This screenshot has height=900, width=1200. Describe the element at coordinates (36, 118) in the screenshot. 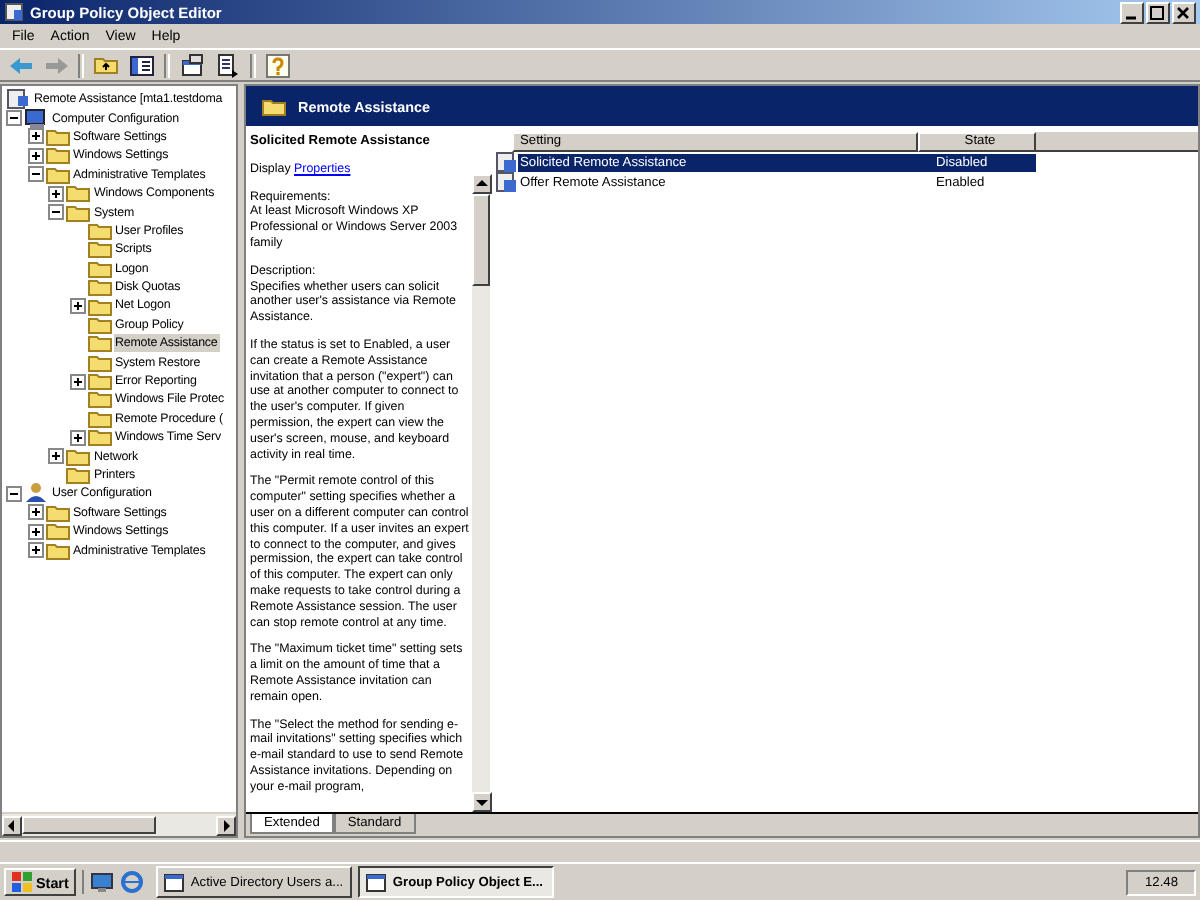

I see `computer-icon` at that location.